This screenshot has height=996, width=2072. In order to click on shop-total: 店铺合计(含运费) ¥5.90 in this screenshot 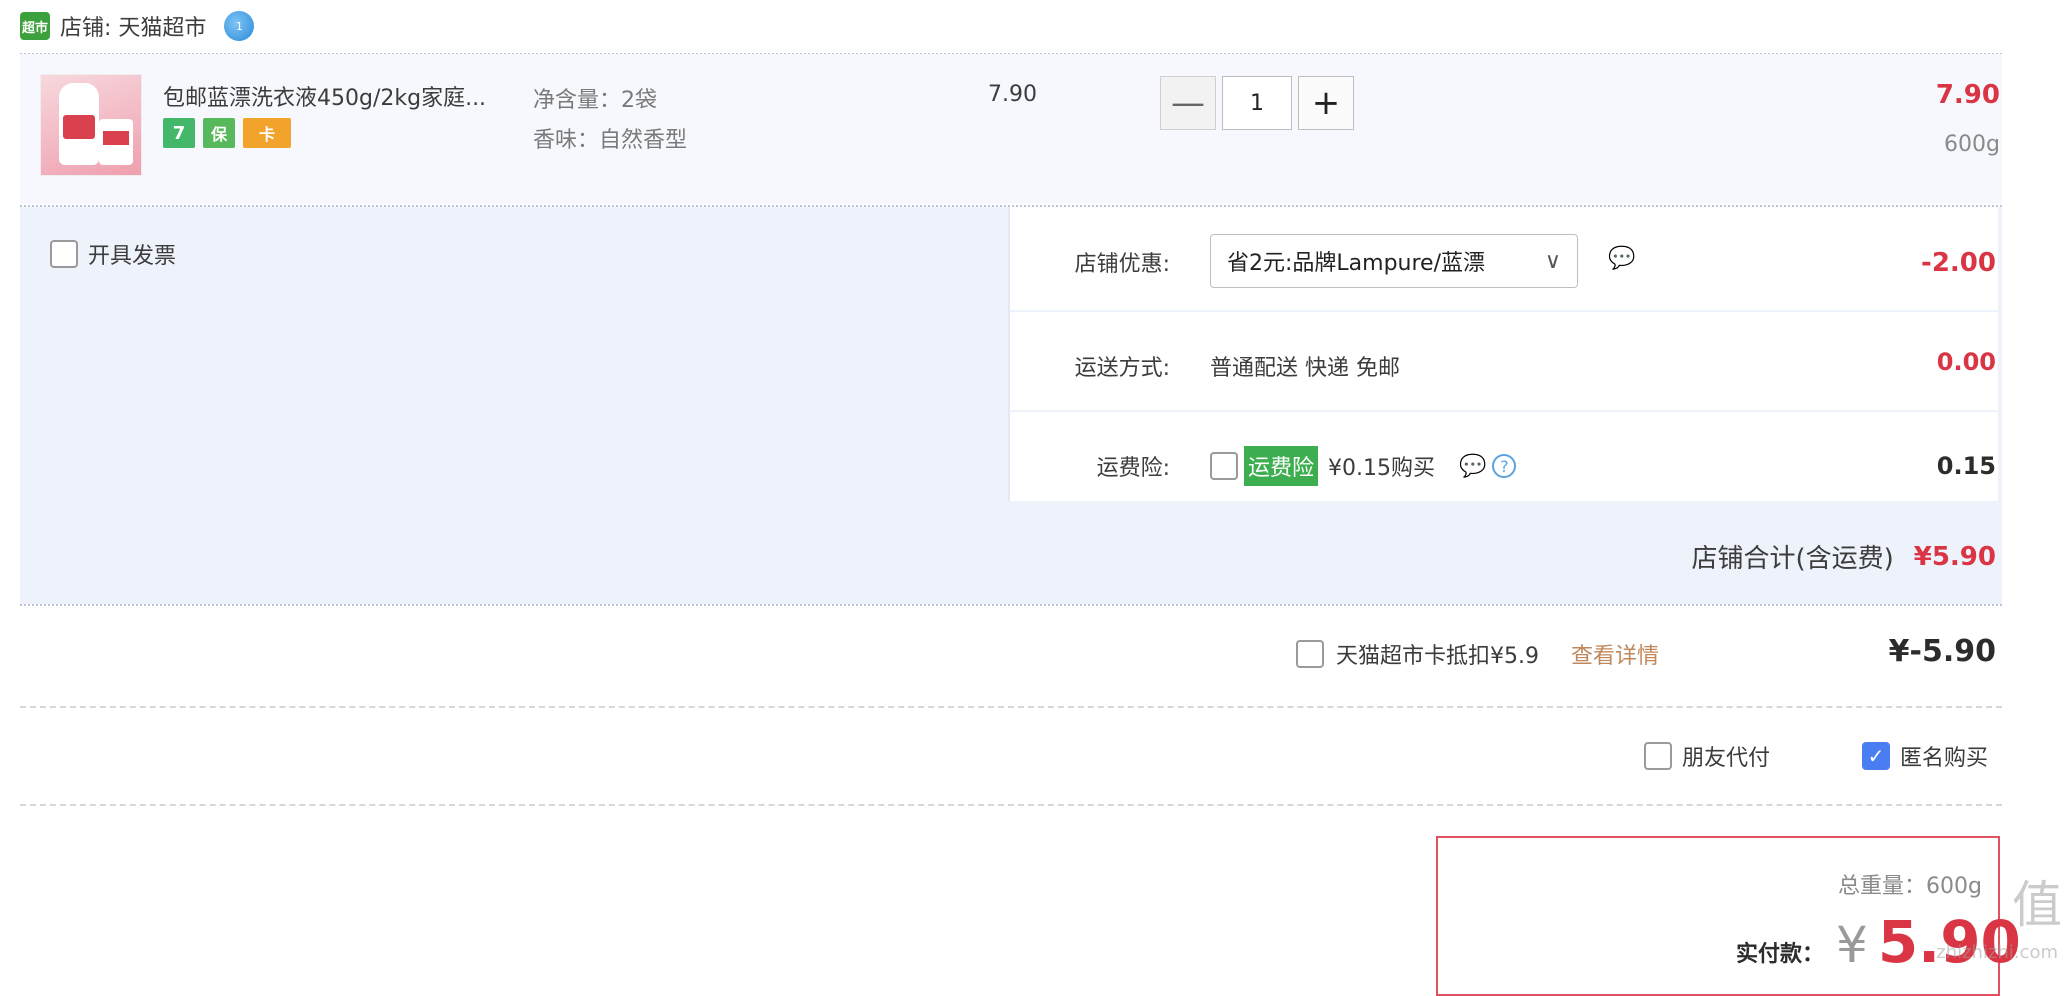, I will do `click(1843, 556)`.